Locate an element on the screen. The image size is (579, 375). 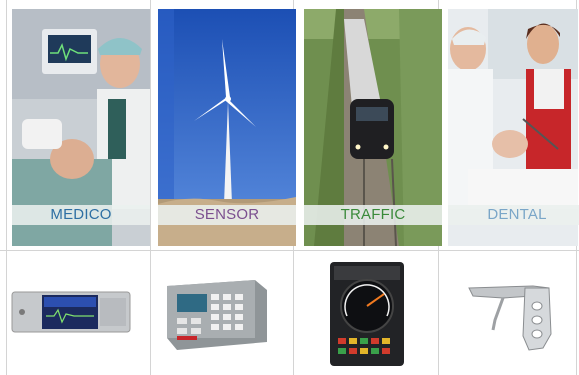
medico-label: MEDICO is located at coordinates (81, 215).